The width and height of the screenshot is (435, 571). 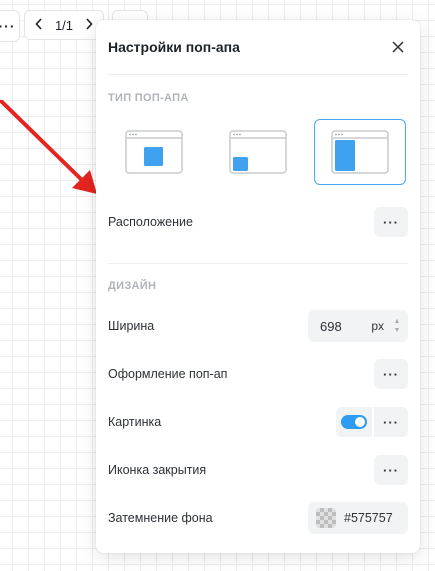 I want to click on chevron-left-icon, so click(x=39, y=25).